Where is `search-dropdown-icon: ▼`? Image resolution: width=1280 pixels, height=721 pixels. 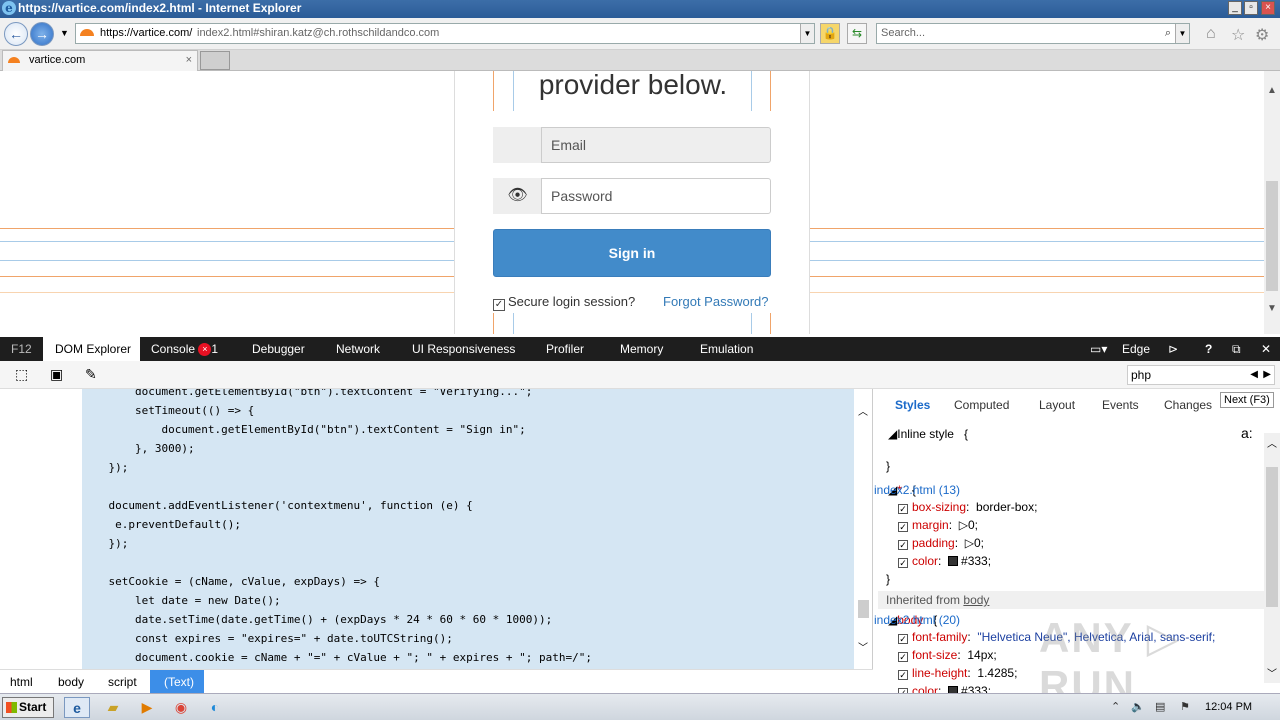
search-dropdown-icon: ▼ is located at coordinates (1182, 33).